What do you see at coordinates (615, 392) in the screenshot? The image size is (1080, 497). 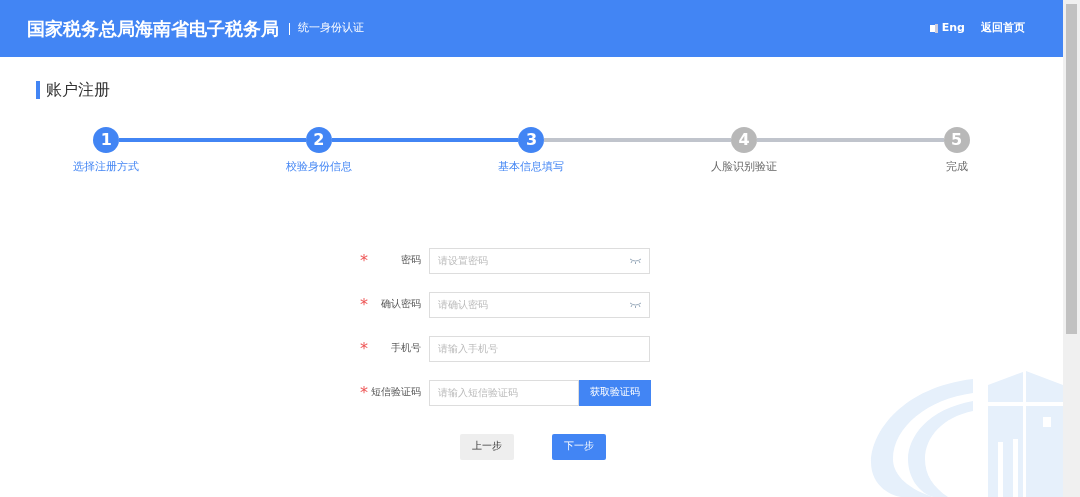 I see `get-code-button: 获取验证码` at bounding box center [615, 392].